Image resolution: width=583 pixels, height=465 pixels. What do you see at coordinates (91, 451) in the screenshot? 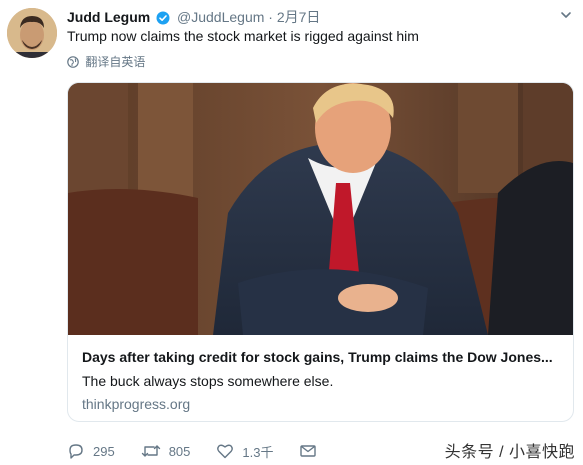
I see `reply-button: 295` at bounding box center [91, 451].